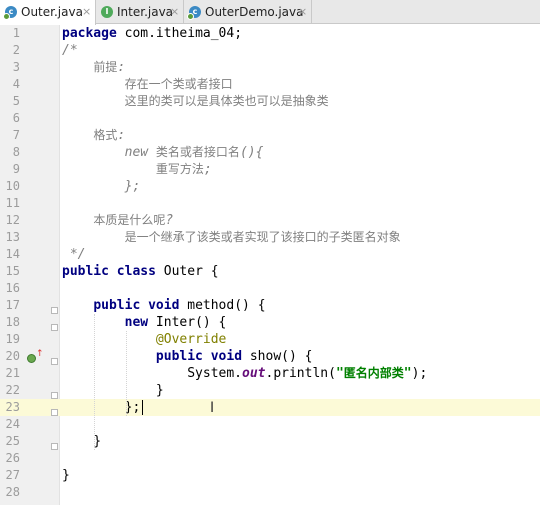 The image size is (540, 505). What do you see at coordinates (16, 118) in the screenshot?
I see `line-number: 6` at bounding box center [16, 118].